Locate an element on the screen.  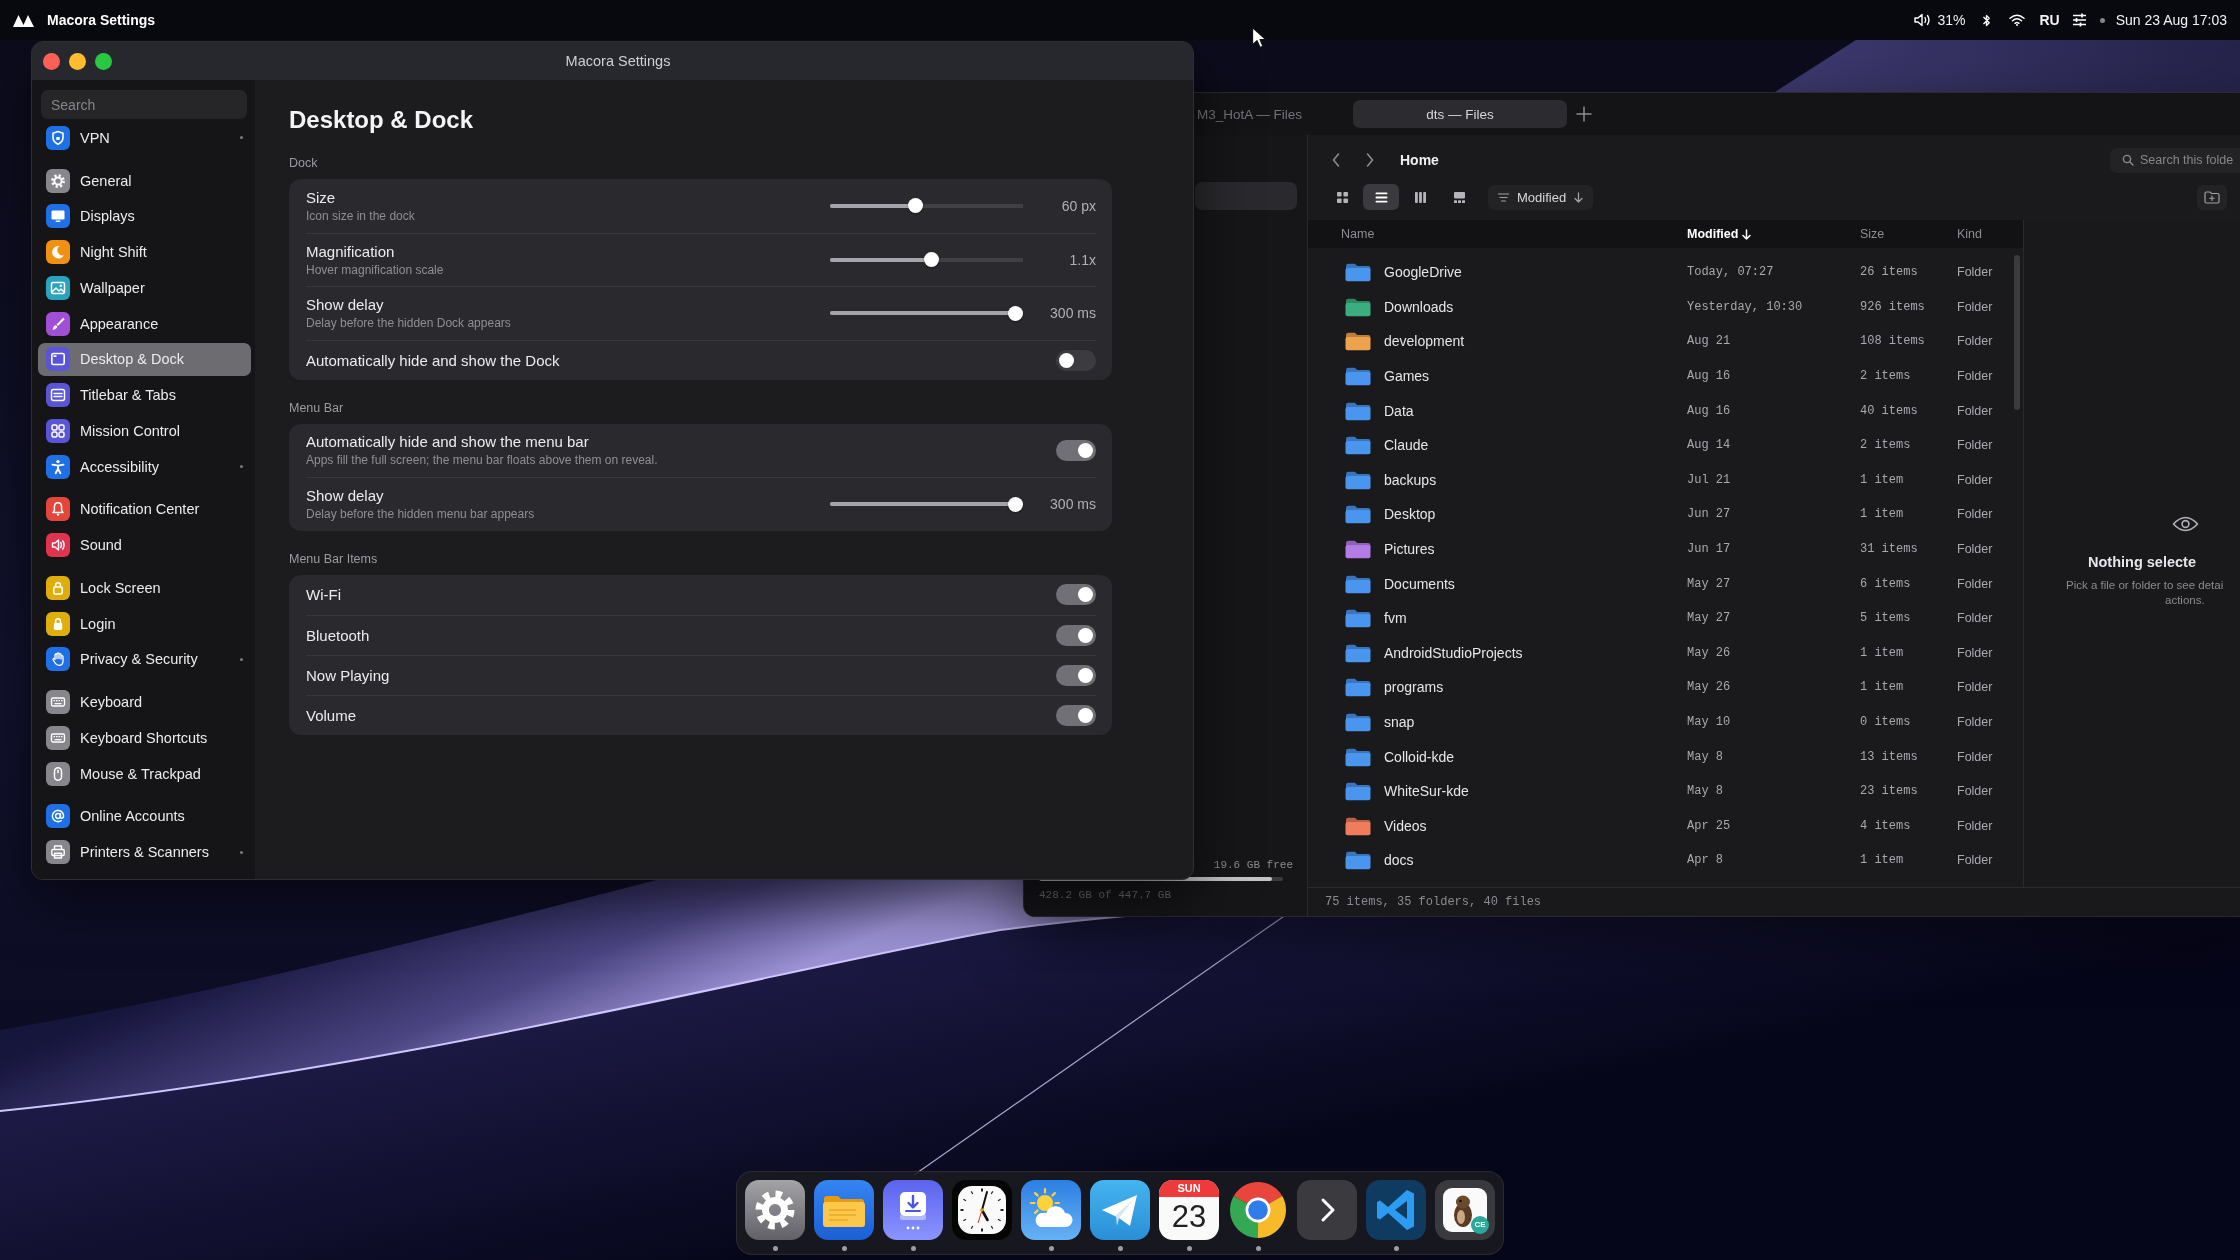
file-name: programs is located at coordinates (1414, 687).